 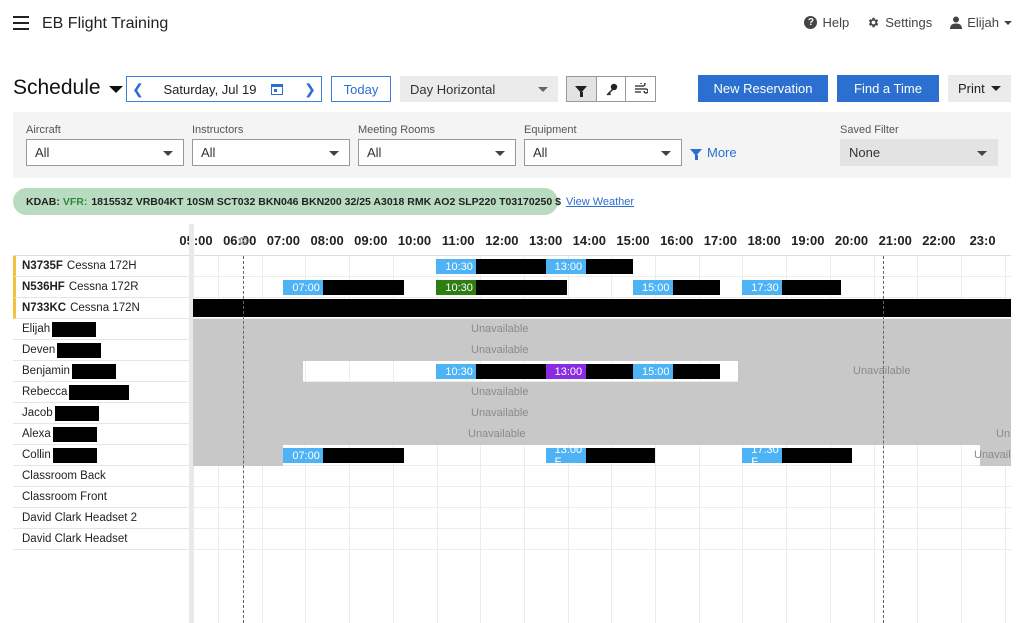 I want to click on help-link: ? Help, so click(x=826, y=22).